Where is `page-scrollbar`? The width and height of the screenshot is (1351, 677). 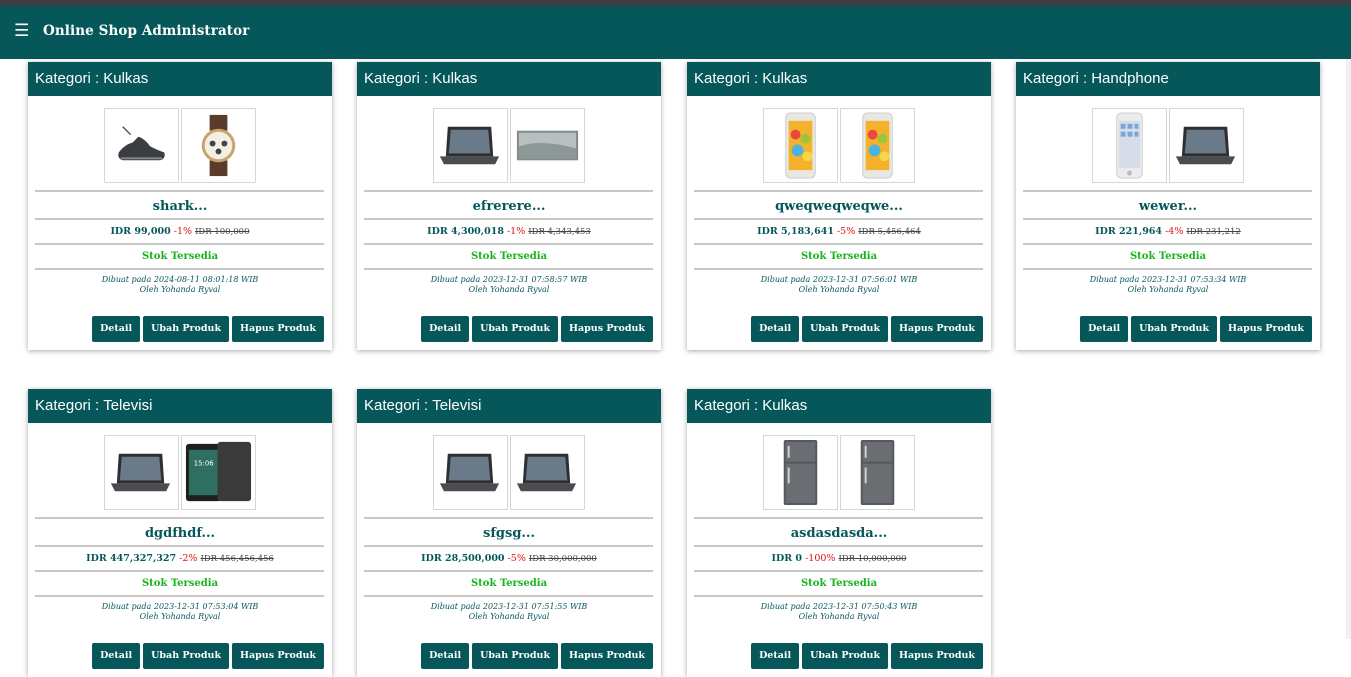
page-scrollbar is located at coordinates (1348, 349).